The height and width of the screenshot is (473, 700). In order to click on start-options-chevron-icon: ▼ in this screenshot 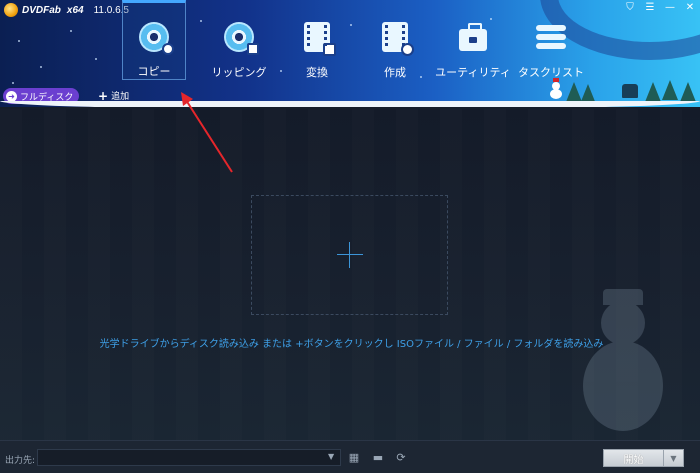, I will do `click(674, 458)`.